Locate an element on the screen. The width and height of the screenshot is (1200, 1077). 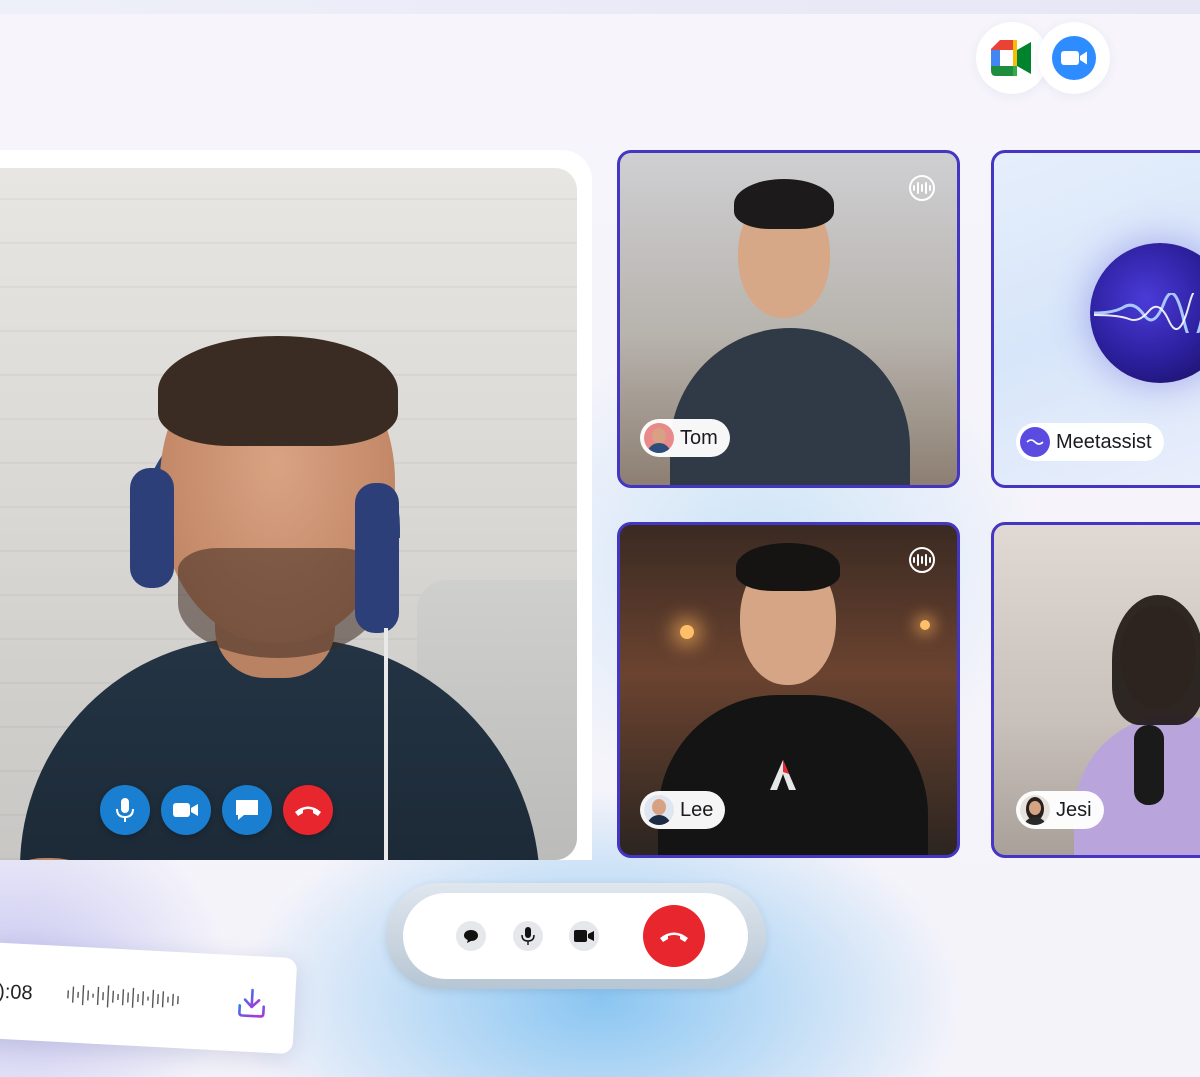
participant-tile-meetassist: Meetassist is located at coordinates (1095, 319).